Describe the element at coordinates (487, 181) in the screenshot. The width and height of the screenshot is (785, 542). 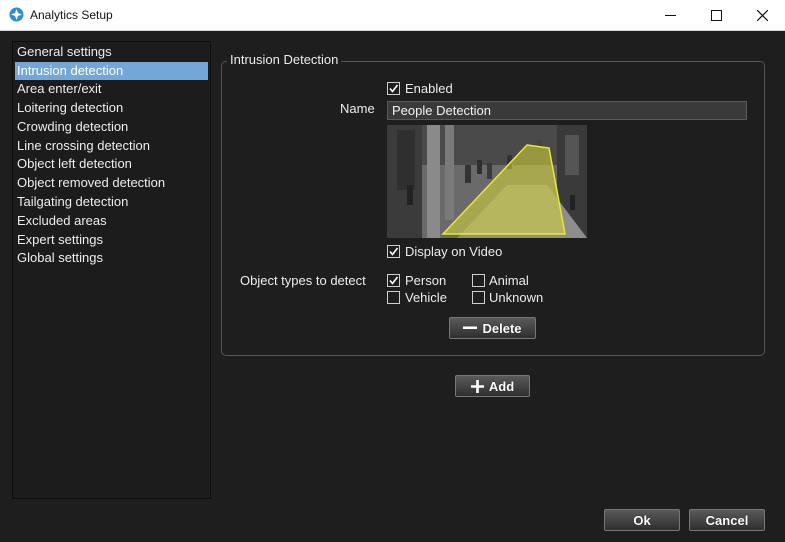
I see `video-preview` at that location.